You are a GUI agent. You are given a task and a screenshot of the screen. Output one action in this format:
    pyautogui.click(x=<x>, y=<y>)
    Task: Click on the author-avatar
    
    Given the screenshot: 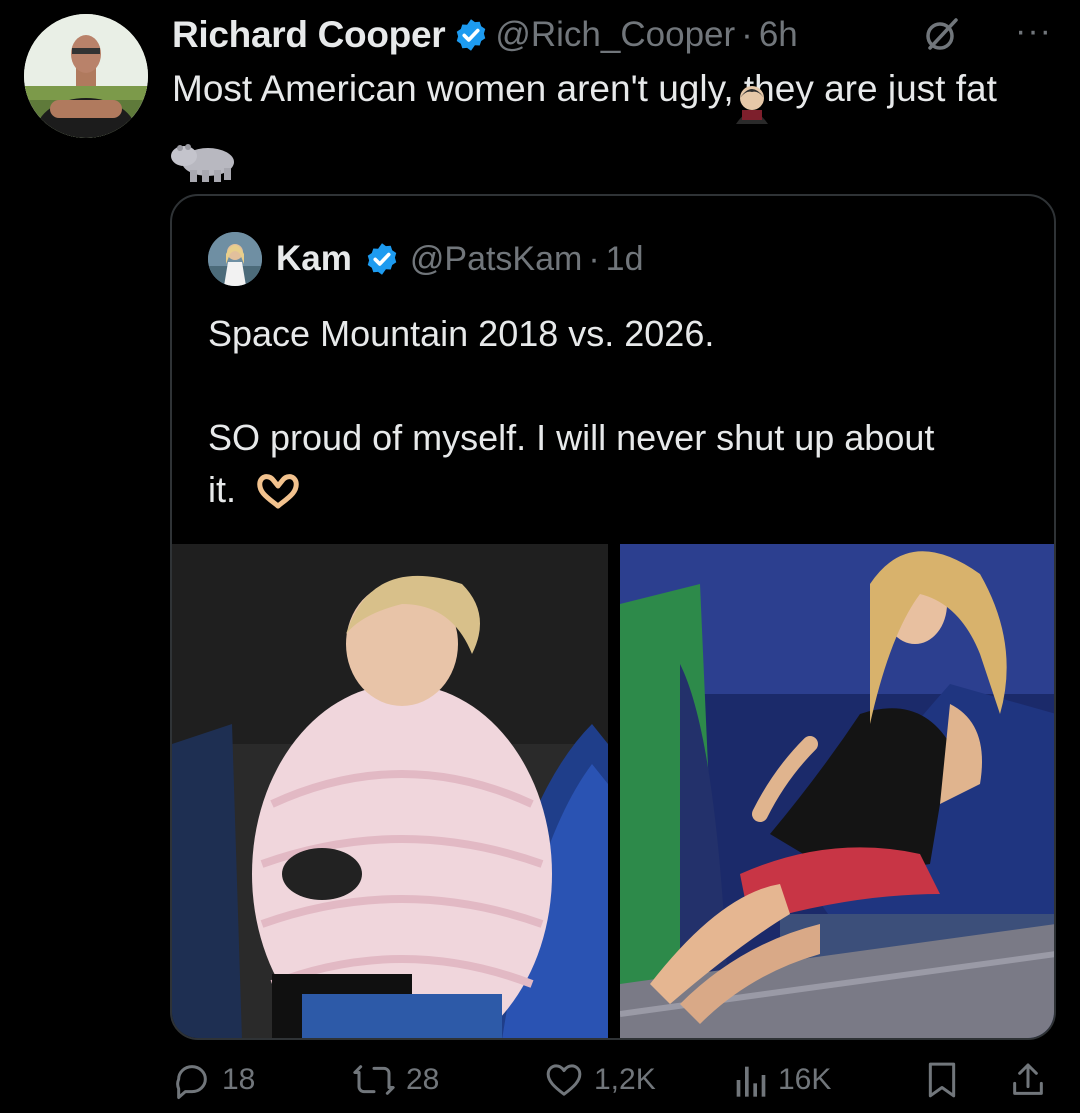 What is the action you would take?
    pyautogui.click(x=86, y=76)
    